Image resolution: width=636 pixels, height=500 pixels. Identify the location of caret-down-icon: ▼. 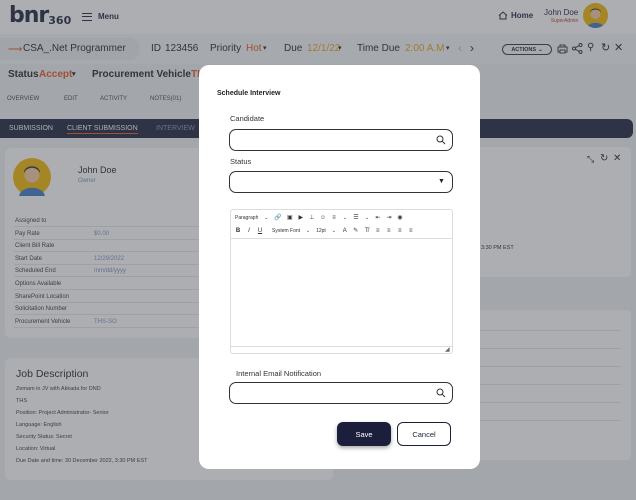
(441, 181).